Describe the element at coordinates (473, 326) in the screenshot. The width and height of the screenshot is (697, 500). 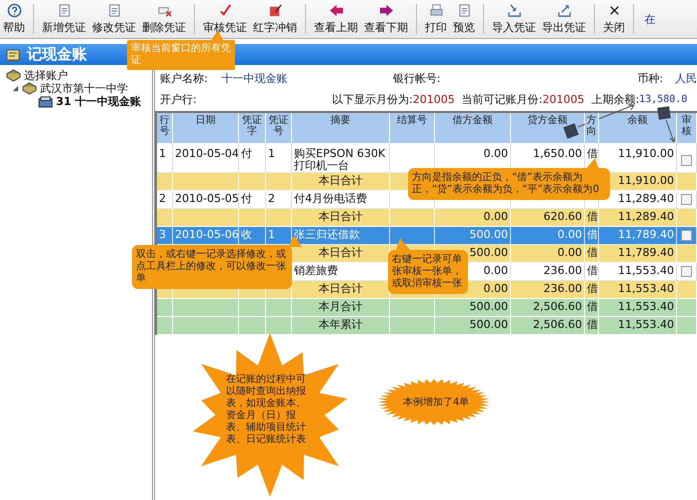
I see `table-cell: 500.00` at that location.